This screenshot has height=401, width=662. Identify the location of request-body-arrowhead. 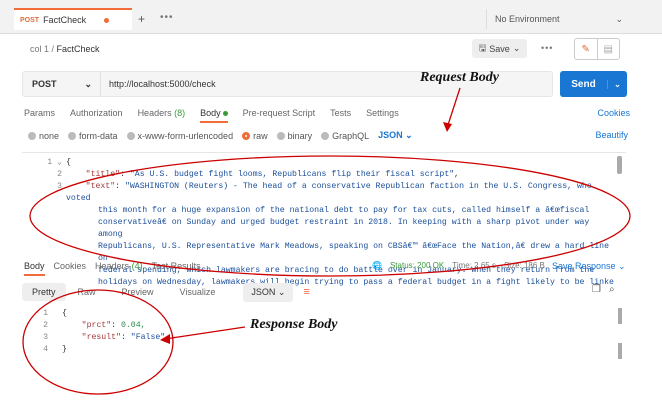
(447, 127).